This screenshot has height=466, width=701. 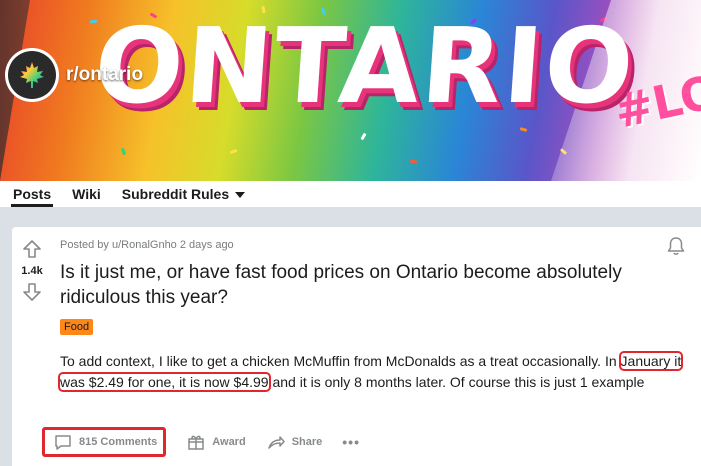 What do you see at coordinates (307, 442) in the screenshot?
I see `share-label: Share` at bounding box center [307, 442].